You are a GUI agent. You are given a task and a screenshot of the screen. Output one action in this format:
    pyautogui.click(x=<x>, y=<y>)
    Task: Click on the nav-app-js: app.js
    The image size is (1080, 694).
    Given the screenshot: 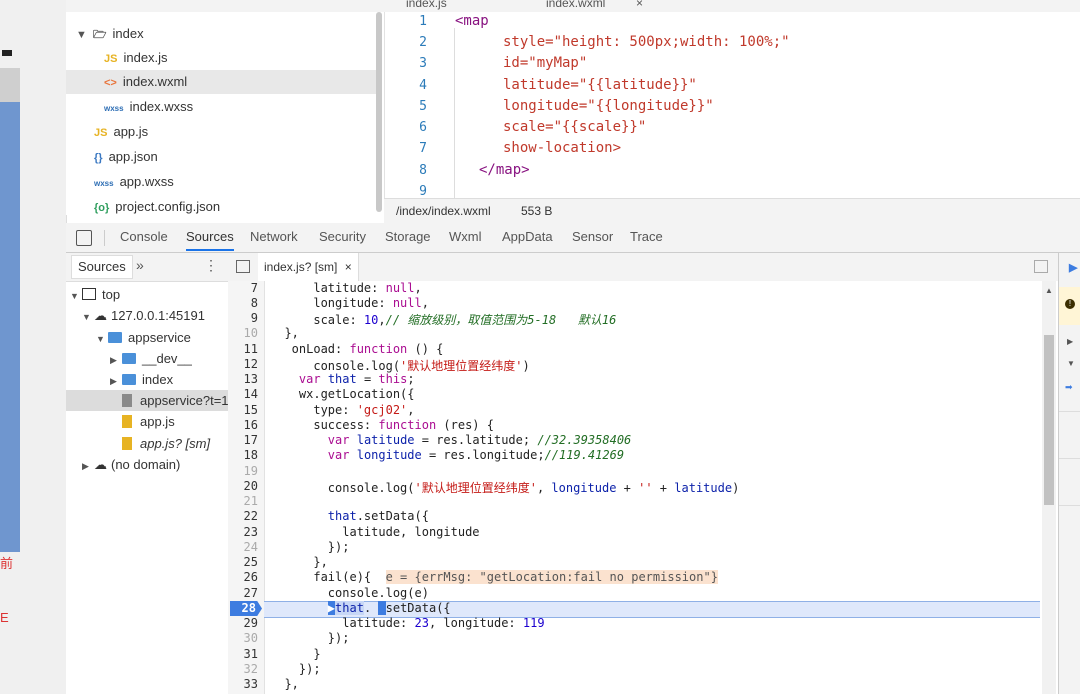 What is the action you would take?
    pyautogui.click(x=148, y=421)
    